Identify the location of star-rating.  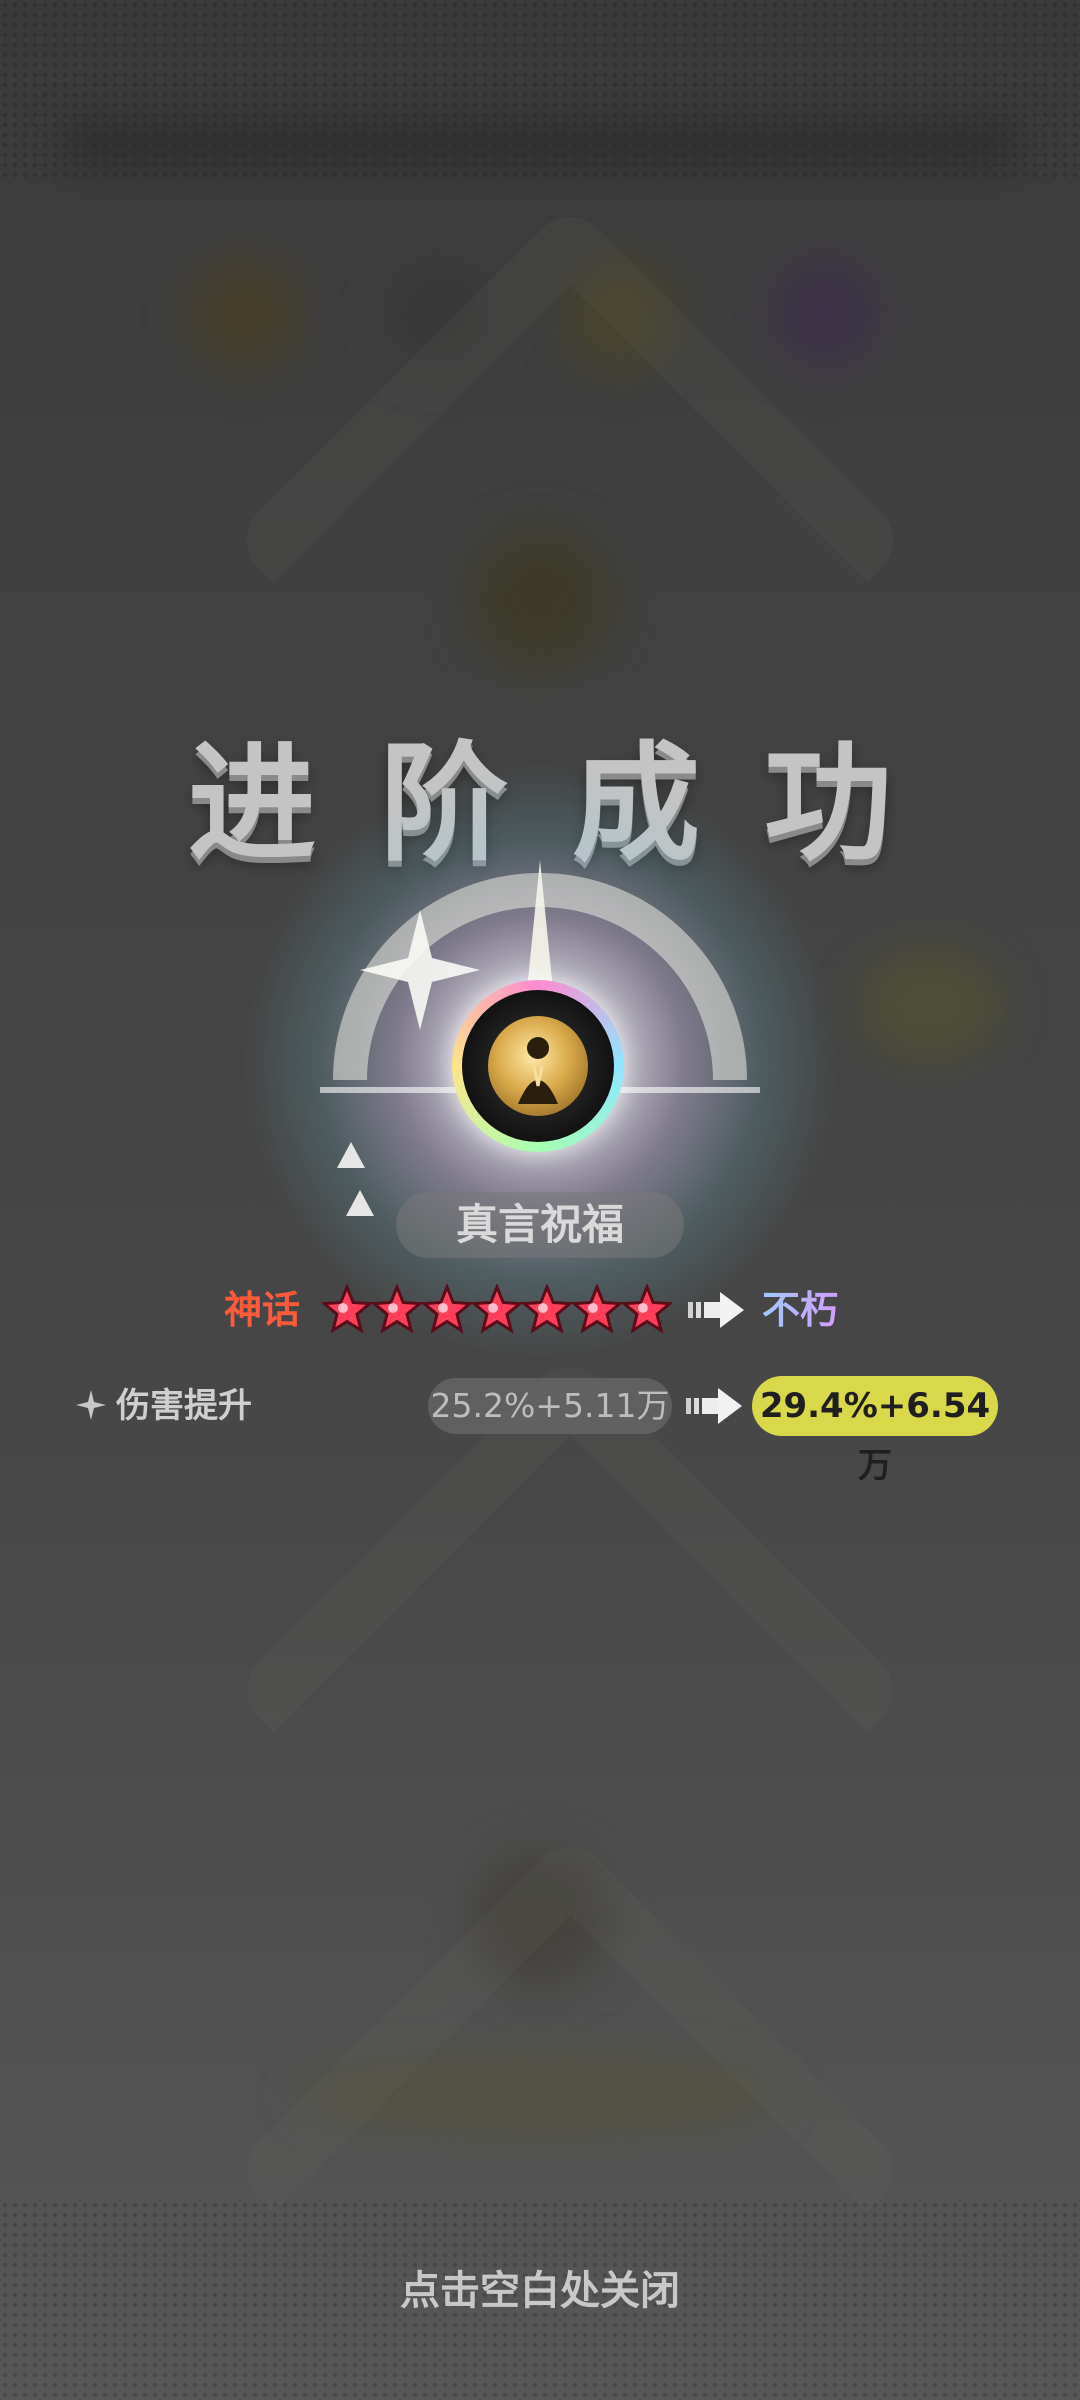
(497, 1310).